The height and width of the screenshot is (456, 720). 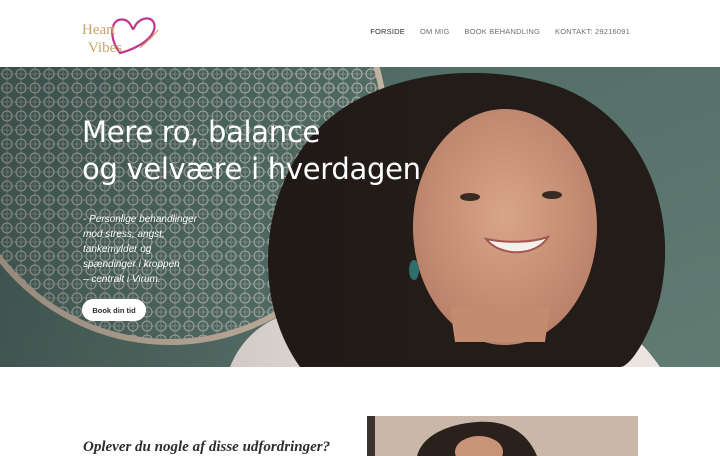 I want to click on challenges-heading: Oplever du nogle af disse udfordringer?, so click(x=207, y=447).